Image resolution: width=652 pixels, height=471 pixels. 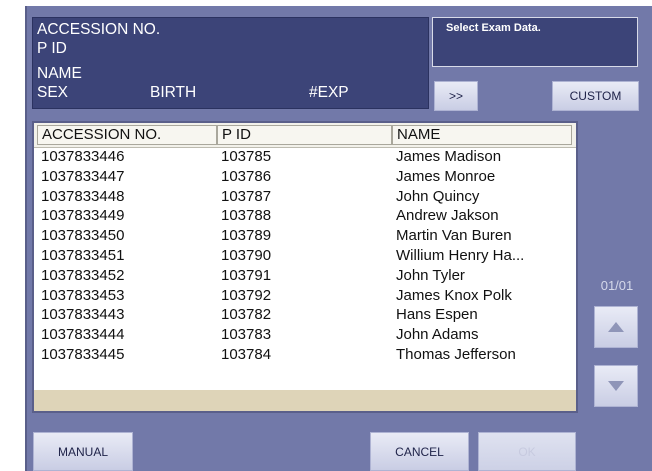 I want to click on arrow-up-icon, so click(x=616, y=327).